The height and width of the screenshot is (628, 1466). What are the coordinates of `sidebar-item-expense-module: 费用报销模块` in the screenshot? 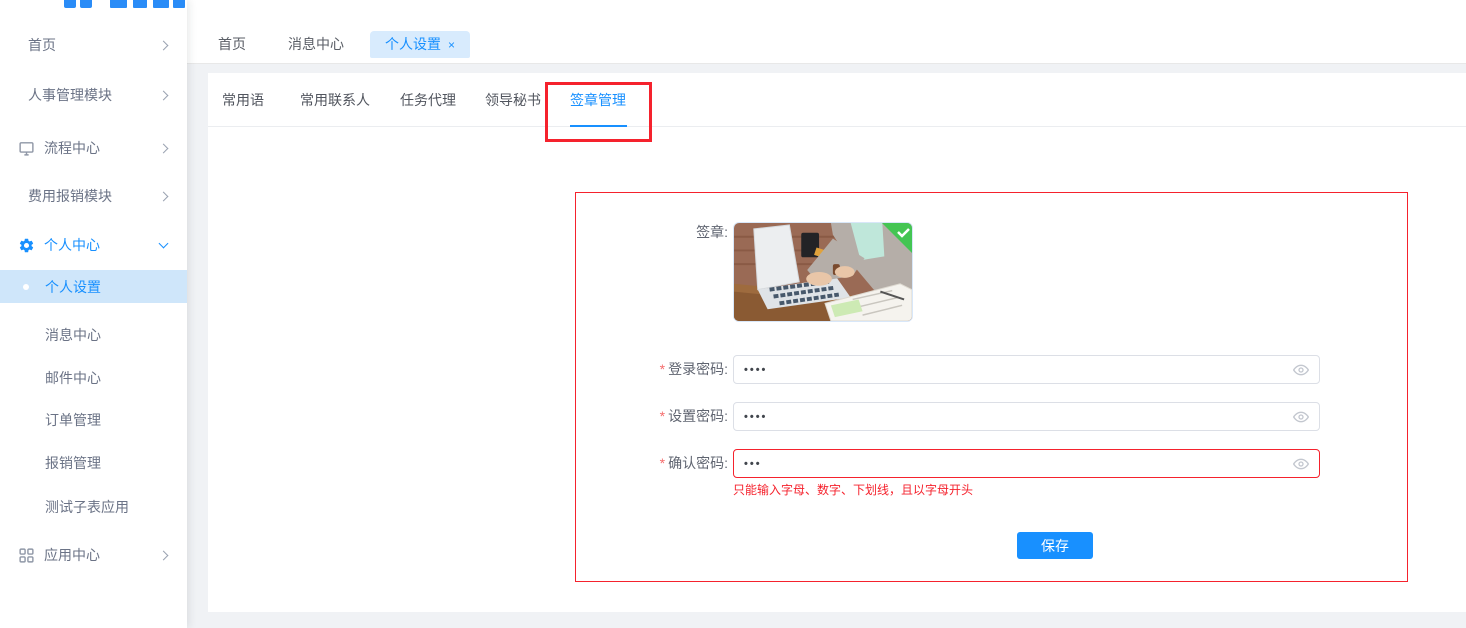 It's located at (93, 196).